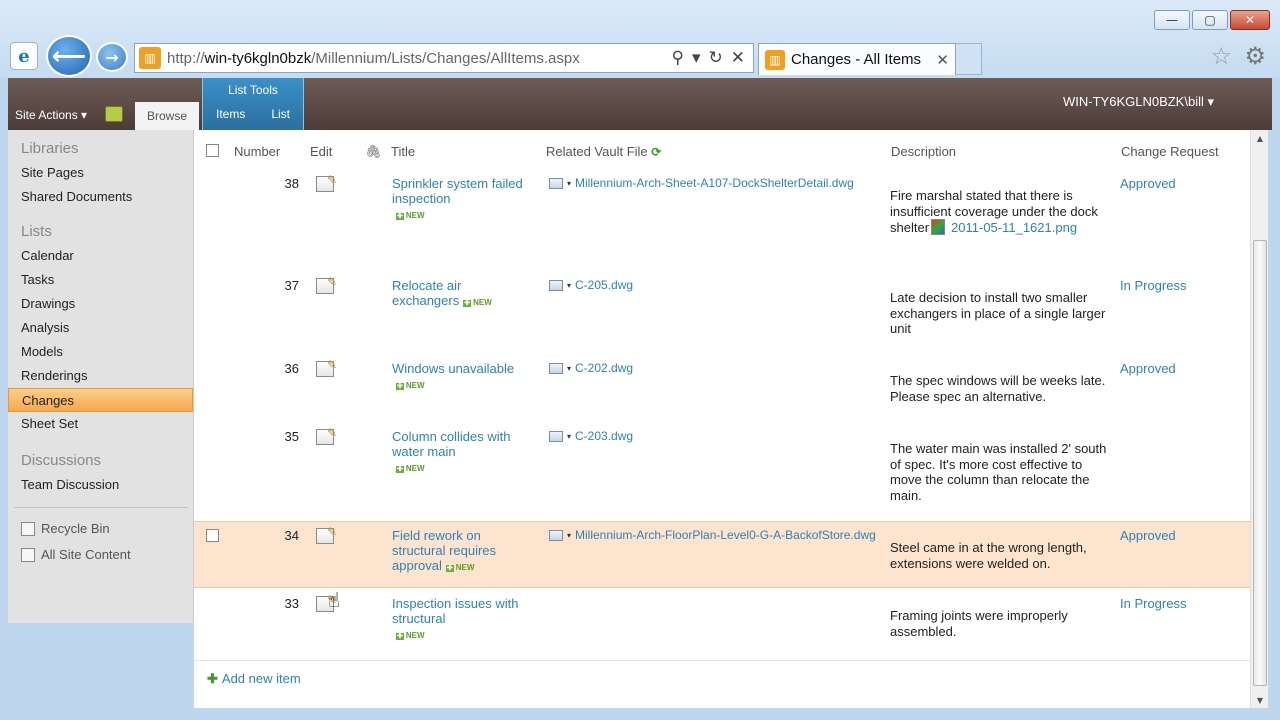 The width and height of the screenshot is (1280, 720). What do you see at coordinates (100, 400) in the screenshot?
I see `ql-item-changes: Changes` at bounding box center [100, 400].